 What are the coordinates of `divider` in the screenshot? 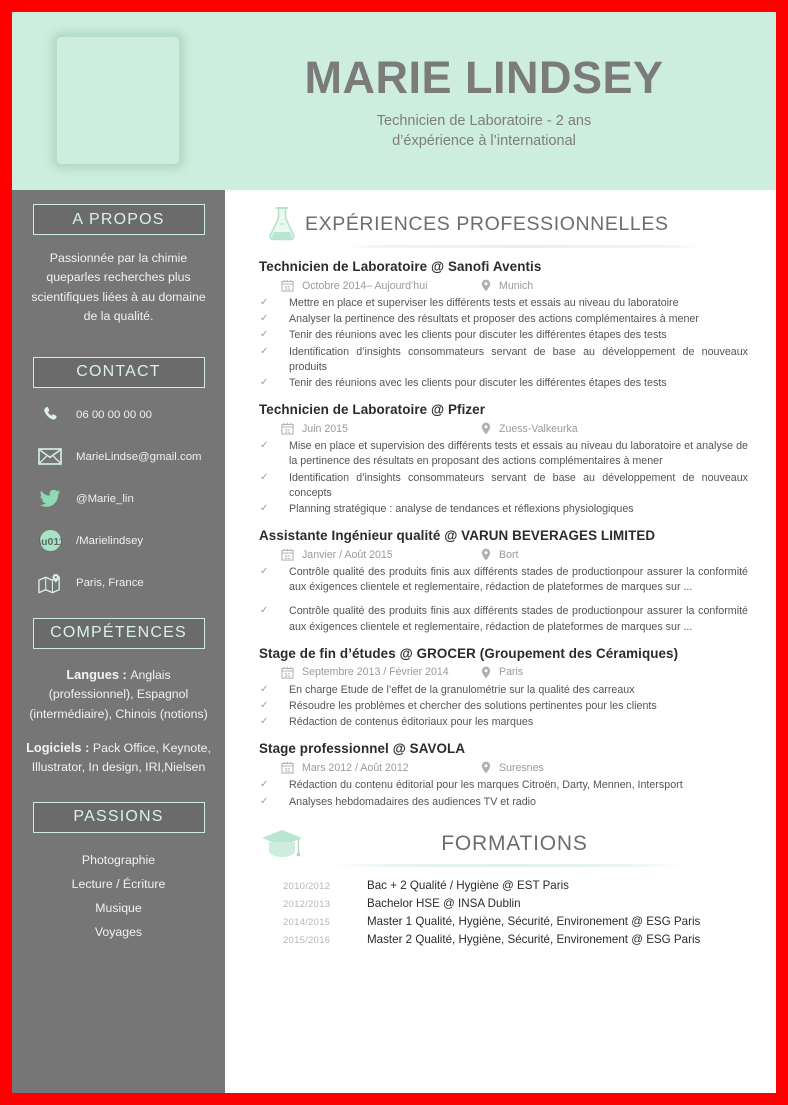 It's located at (508, 865).